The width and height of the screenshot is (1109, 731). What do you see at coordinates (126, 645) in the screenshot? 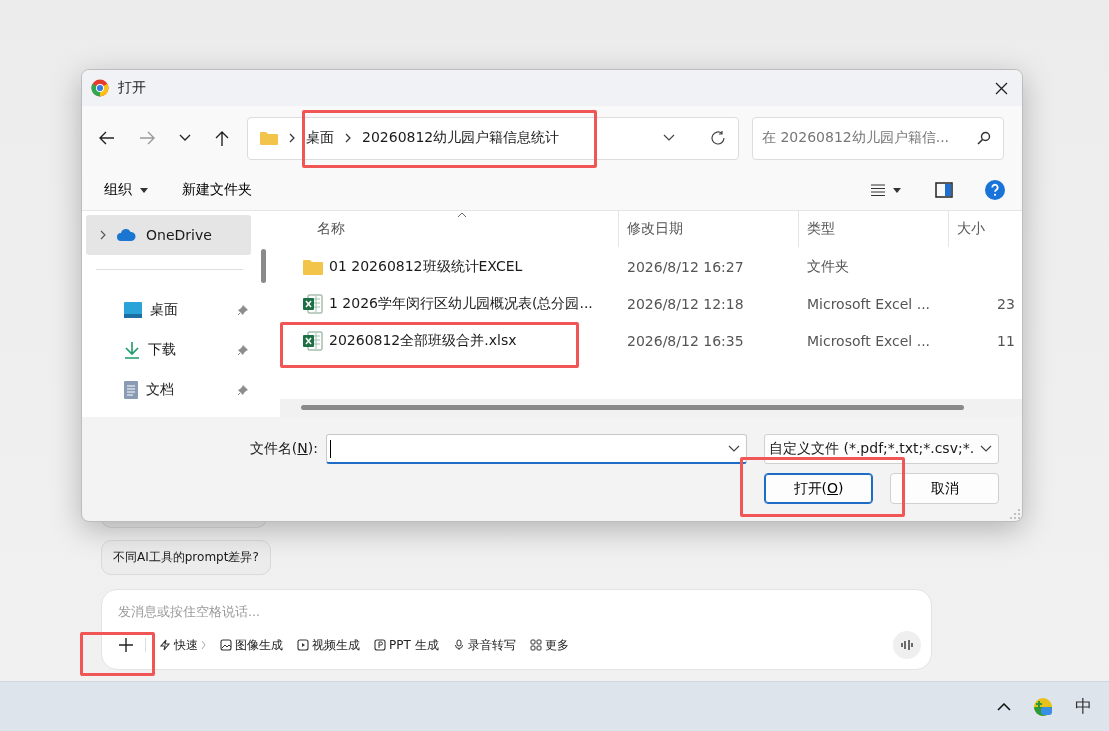
I see `plus-icon` at bounding box center [126, 645].